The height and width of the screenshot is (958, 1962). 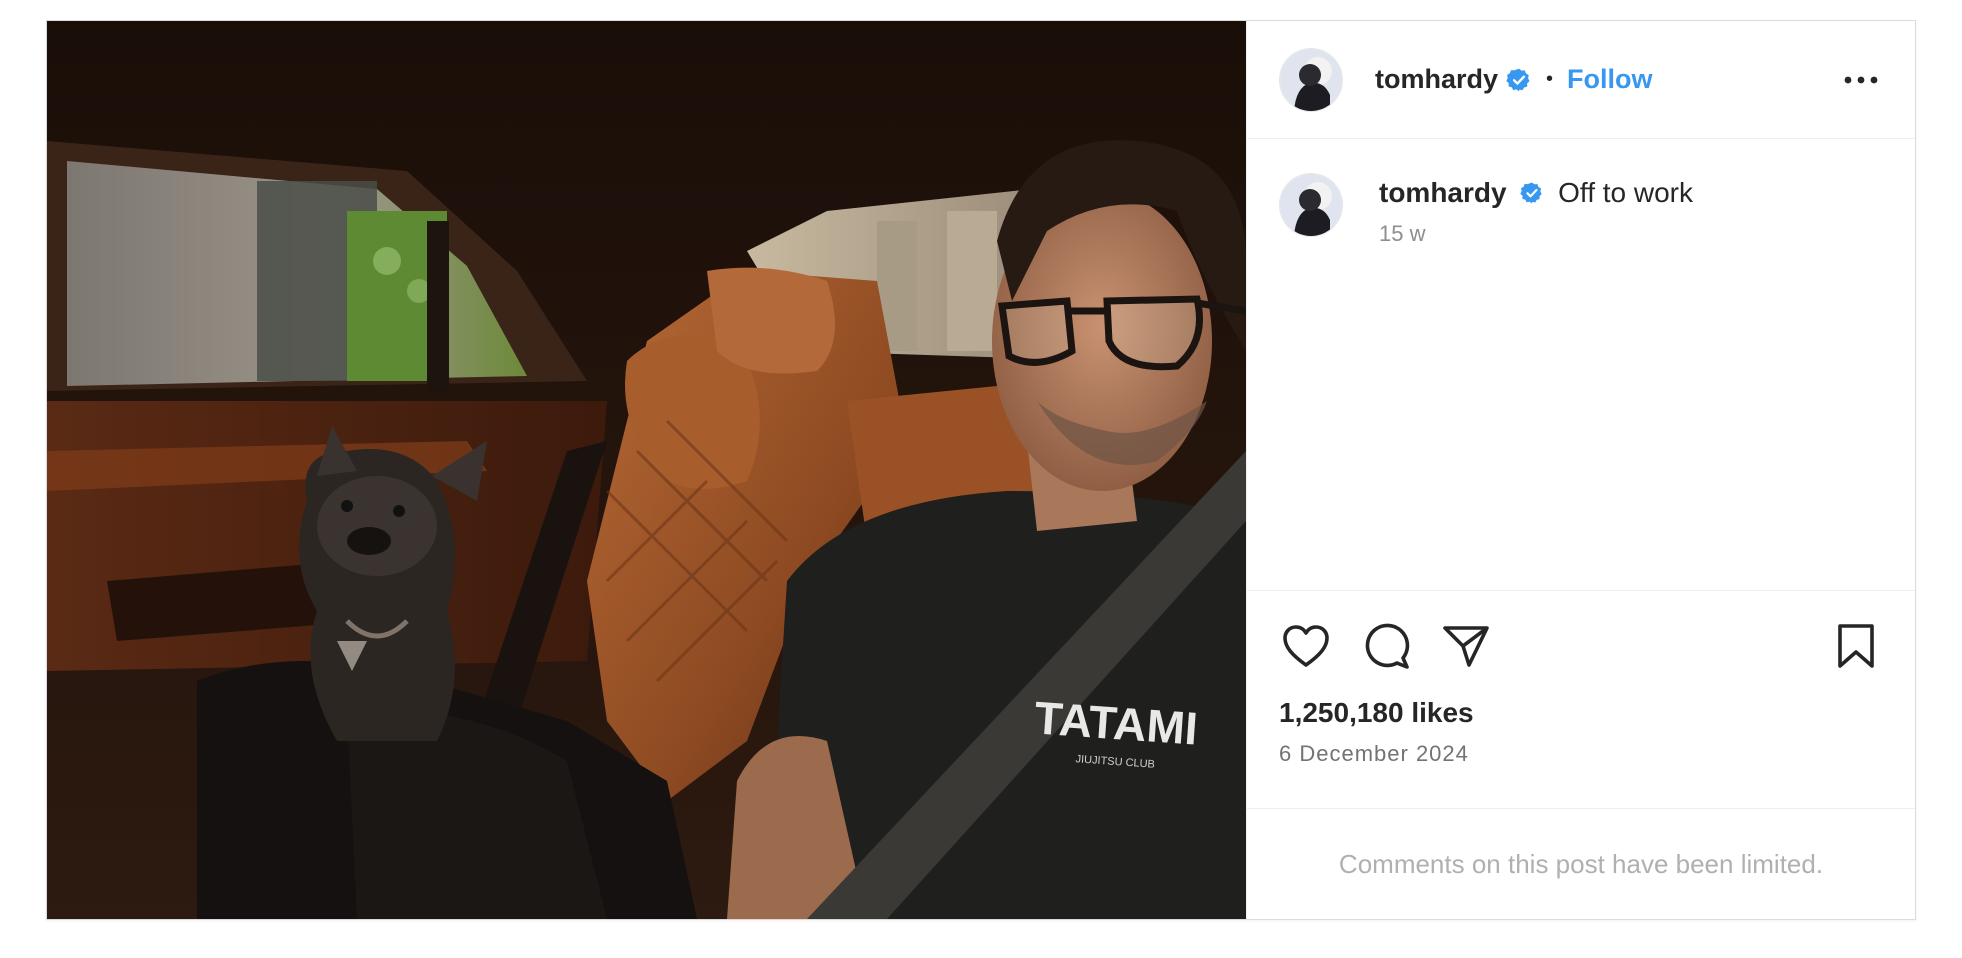 I want to click on avatar-image, so click(x=1311, y=79).